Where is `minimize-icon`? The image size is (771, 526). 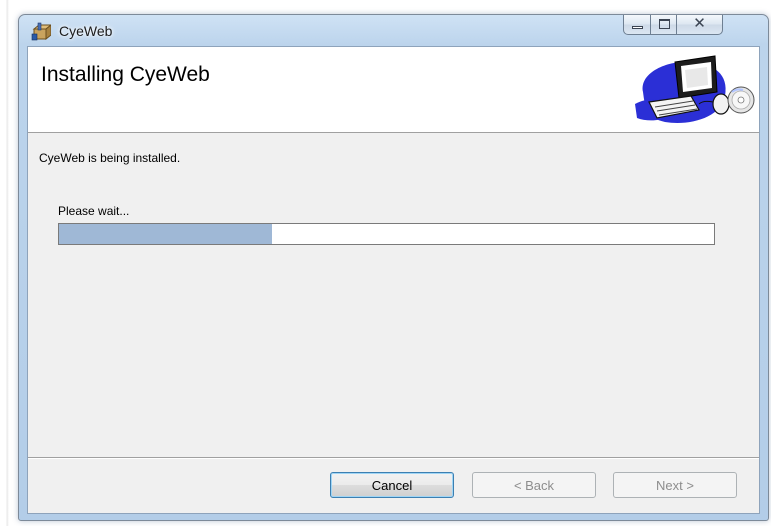
minimize-icon is located at coordinates (637, 27).